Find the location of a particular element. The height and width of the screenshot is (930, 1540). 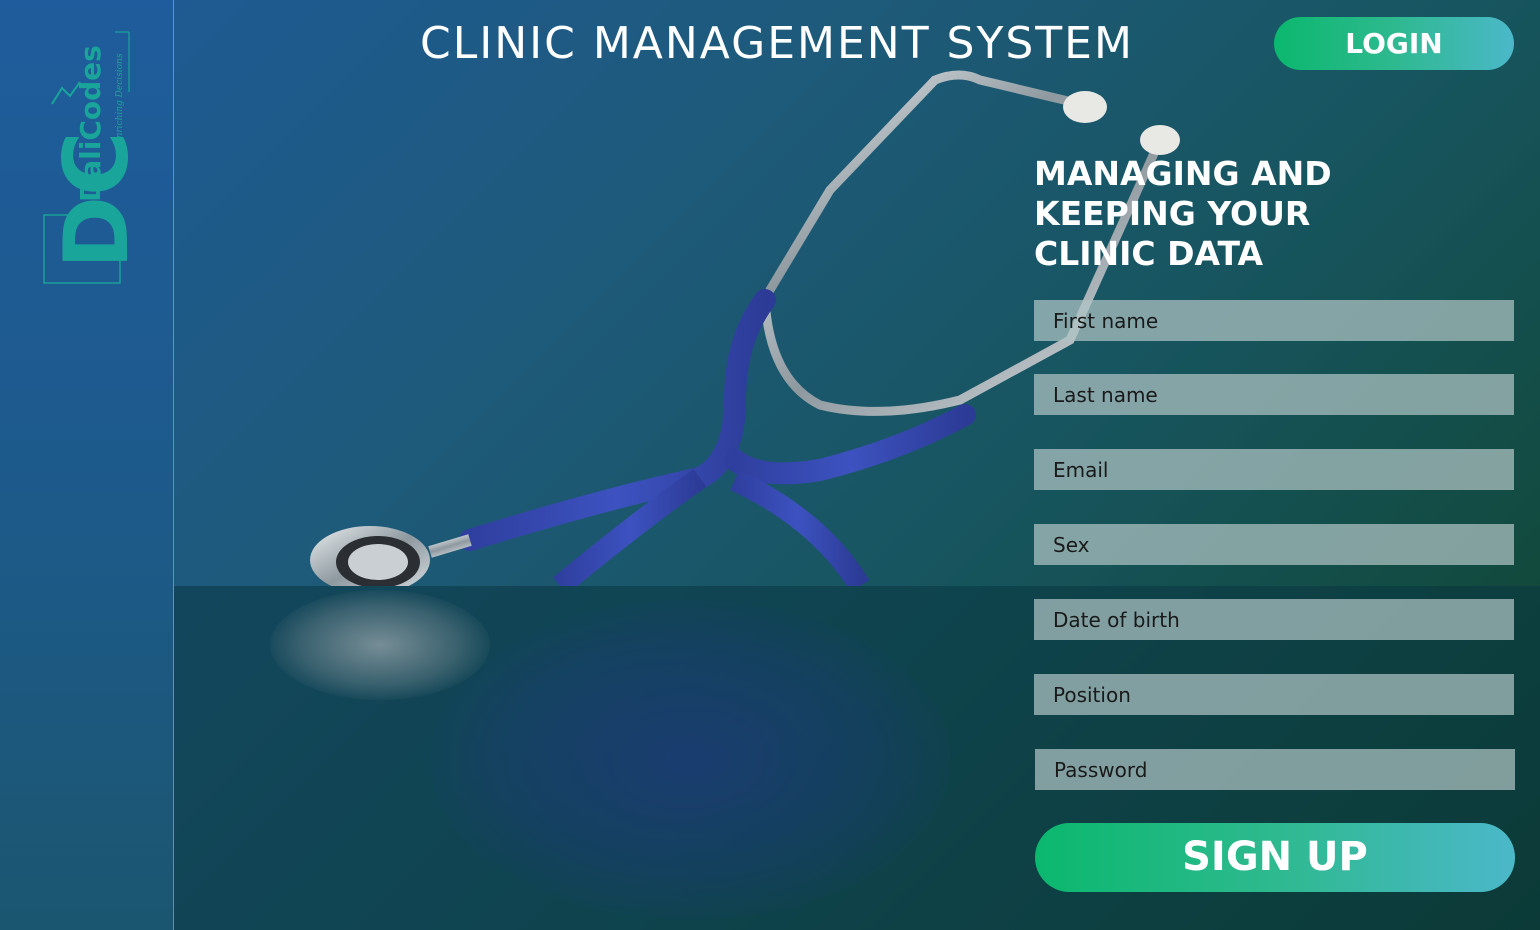

email-input is located at coordinates (1274, 469).